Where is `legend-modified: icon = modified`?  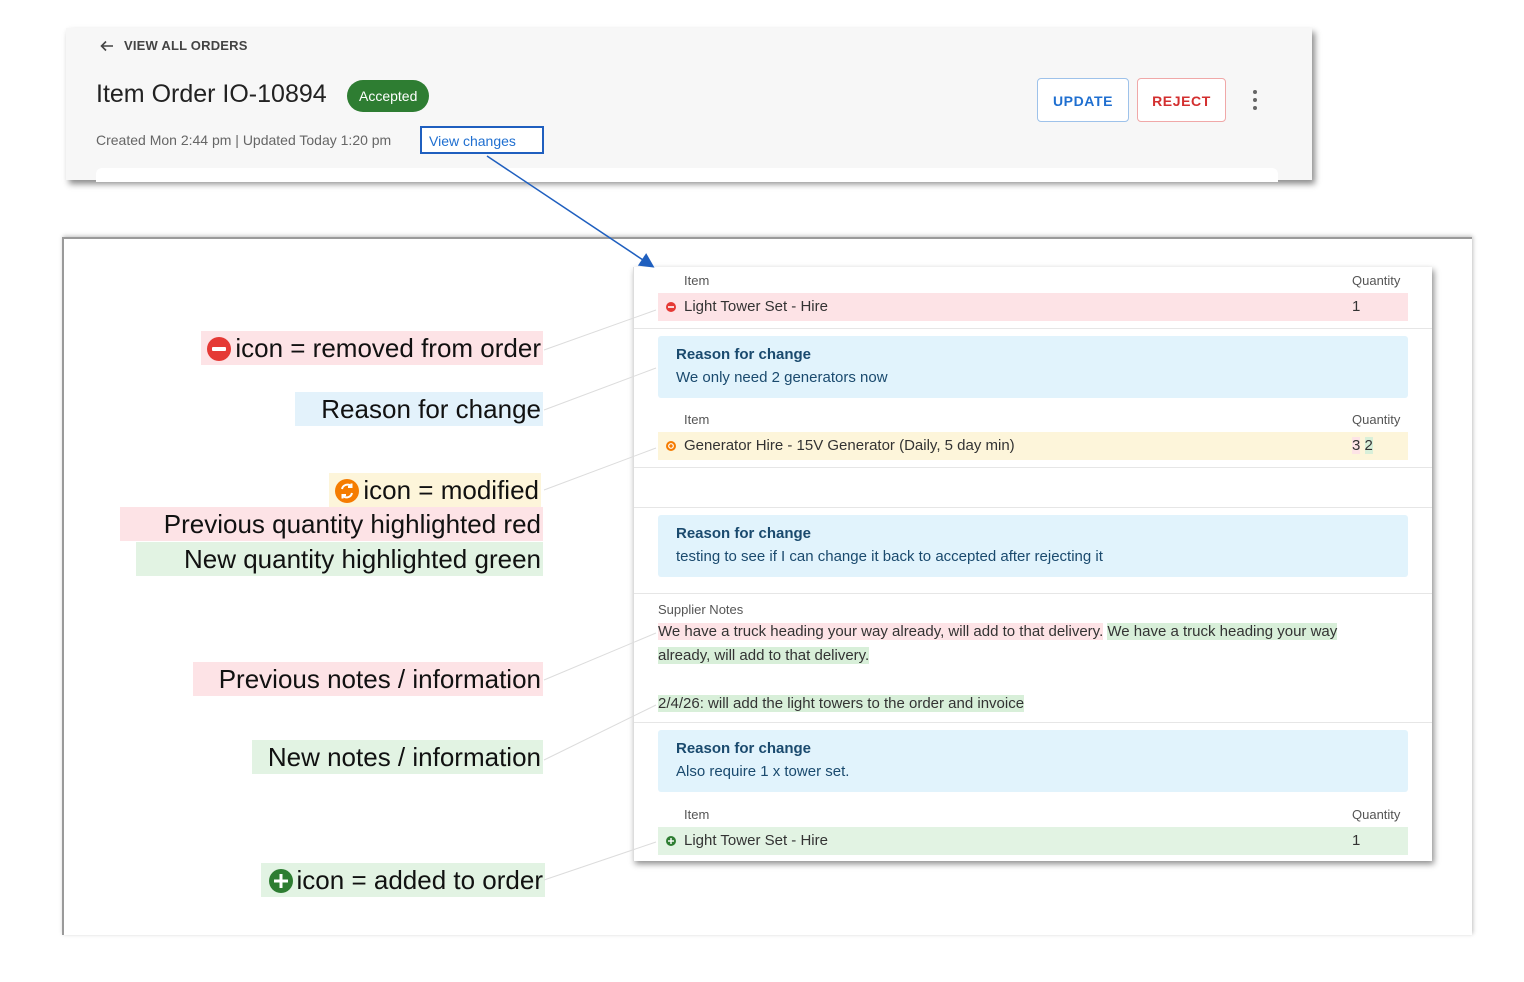
legend-modified: icon = modified is located at coordinates (435, 490).